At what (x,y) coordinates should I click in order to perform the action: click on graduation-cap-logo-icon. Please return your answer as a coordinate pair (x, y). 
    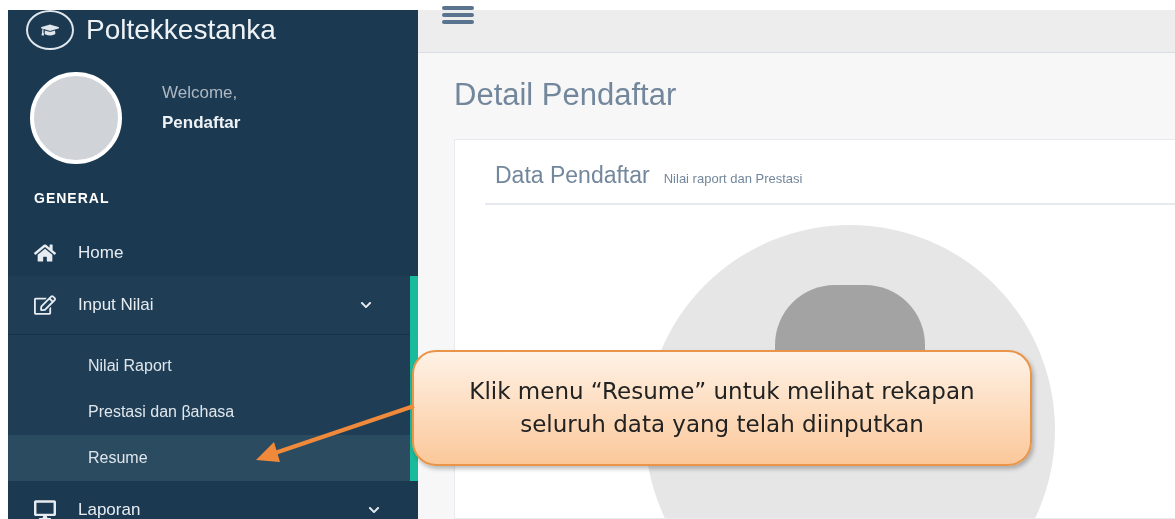
    Looking at the image, I should click on (50, 30).